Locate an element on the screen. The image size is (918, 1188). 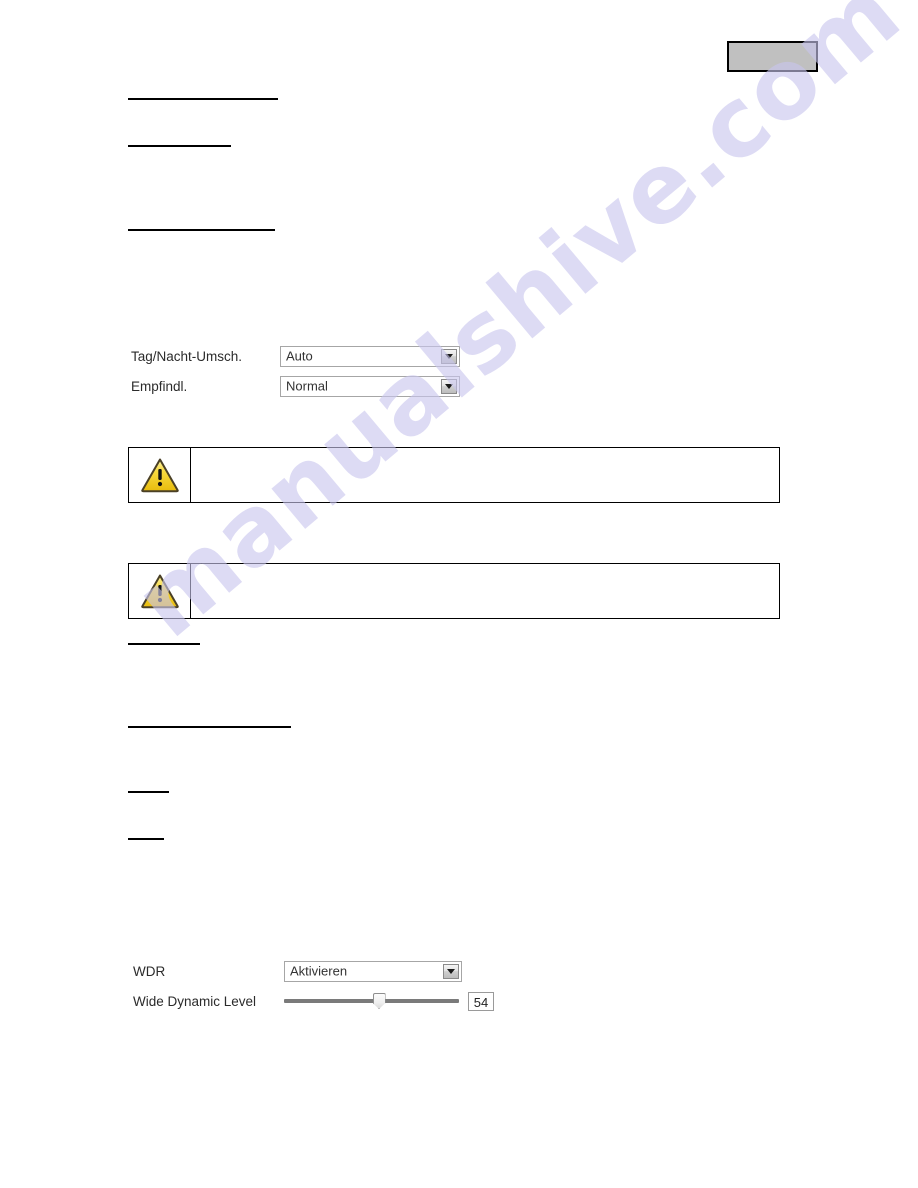
slider-track is located at coordinates (371, 1001).